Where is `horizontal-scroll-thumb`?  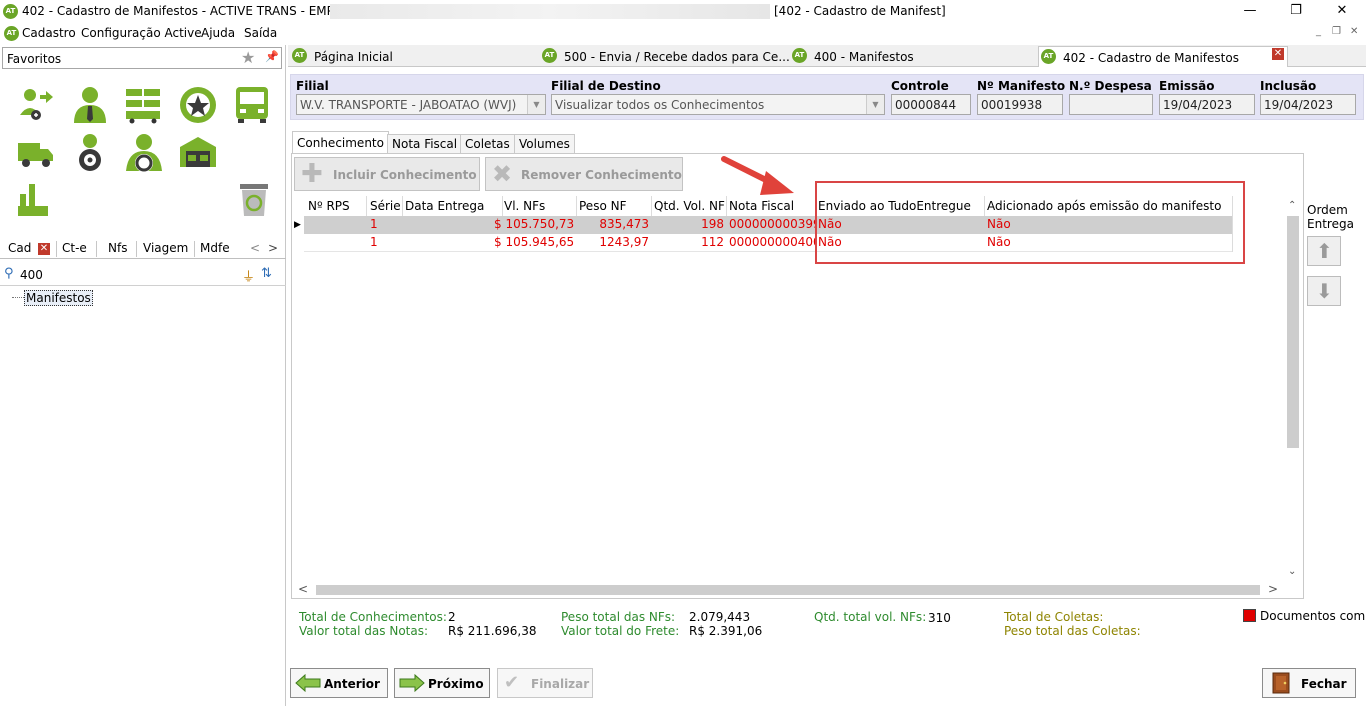
horizontal-scroll-thumb is located at coordinates (788, 590).